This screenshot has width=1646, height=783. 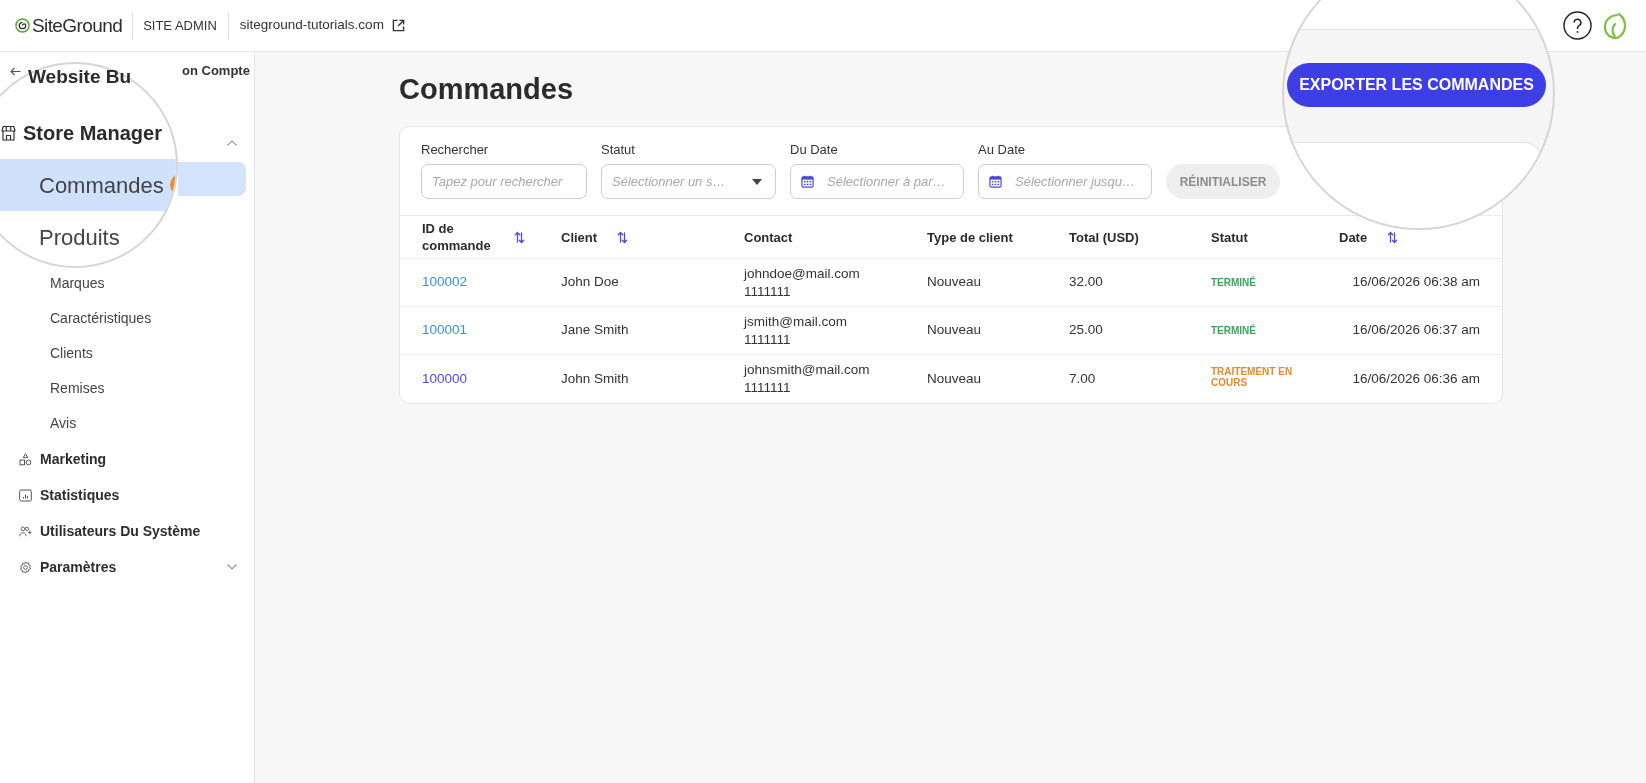 I want to click on sidebar-item: Marketing, so click(x=127, y=459).